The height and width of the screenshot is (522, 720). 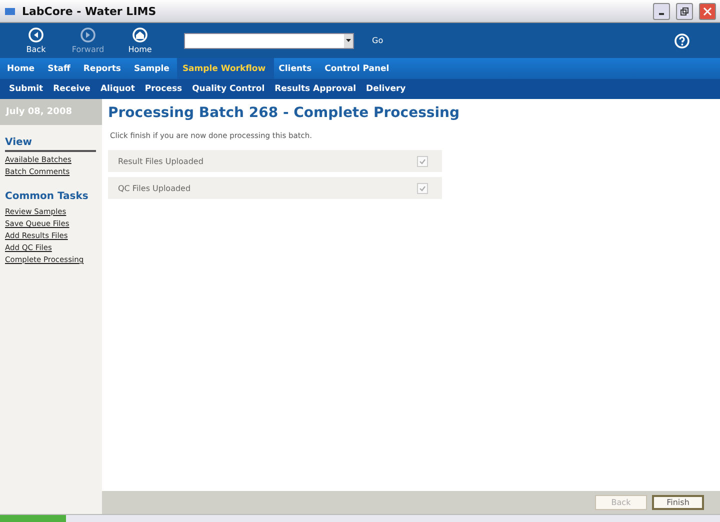 I want to click on section-title: View, so click(x=50, y=143).